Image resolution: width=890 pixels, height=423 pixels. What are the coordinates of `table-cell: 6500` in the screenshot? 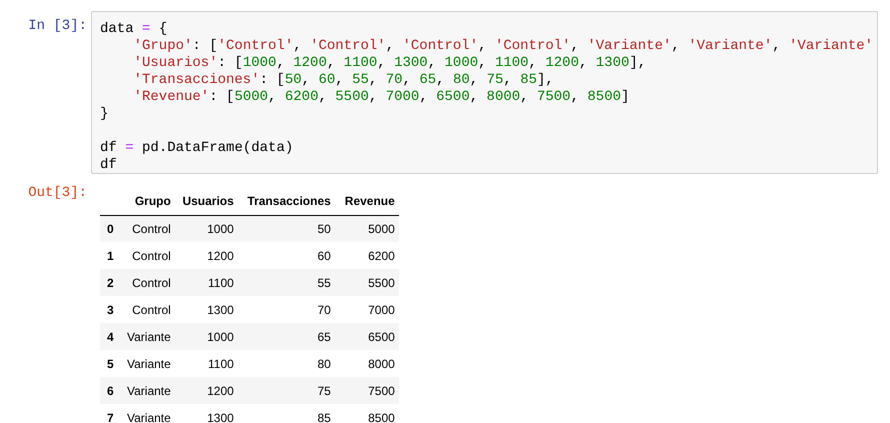 It's located at (366, 336).